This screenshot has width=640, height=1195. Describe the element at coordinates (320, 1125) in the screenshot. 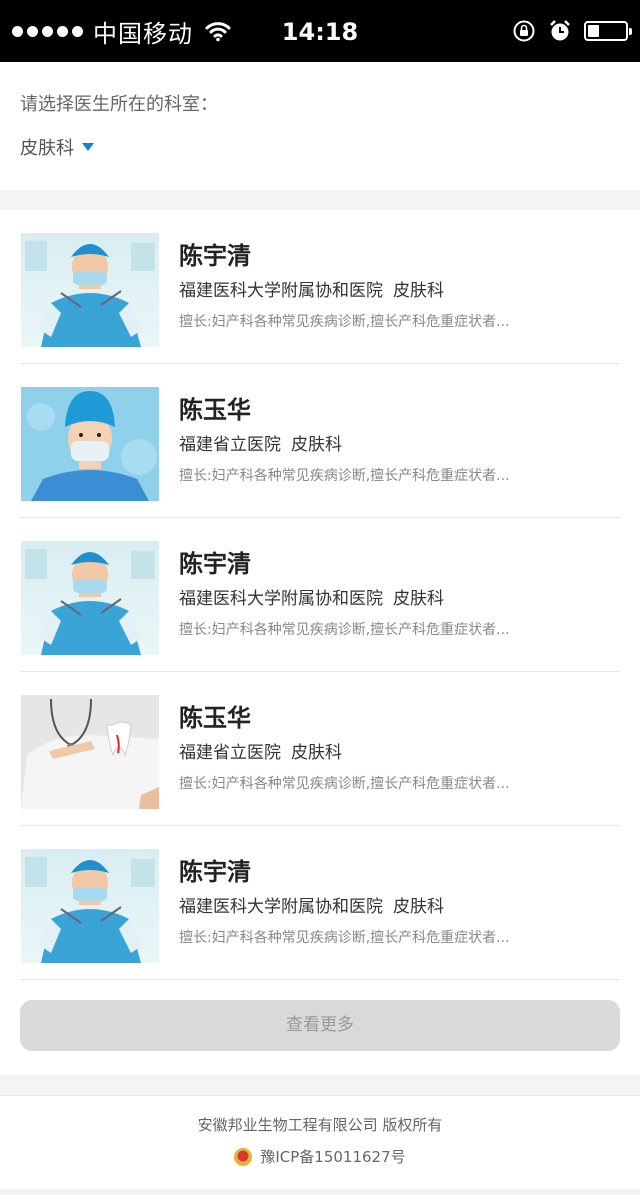

I see `footer-copyright: 安徽邦业生物工程有限公司 版权所有` at that location.